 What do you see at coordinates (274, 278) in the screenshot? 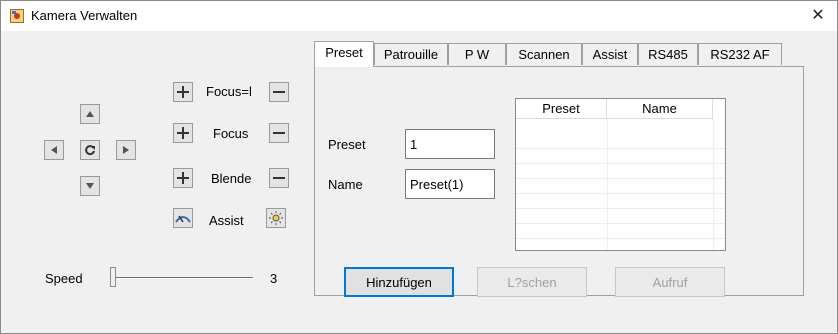
I see `speed-value: 3` at bounding box center [274, 278].